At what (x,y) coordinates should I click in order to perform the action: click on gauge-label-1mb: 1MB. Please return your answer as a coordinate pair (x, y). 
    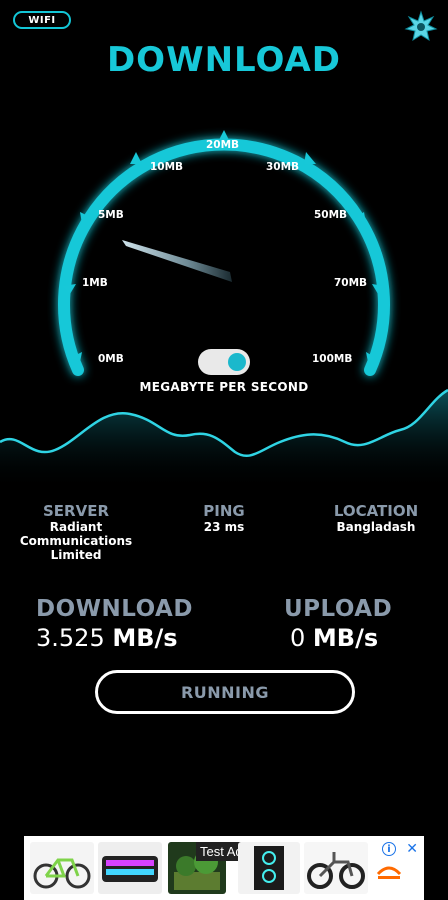
    Looking at the image, I should click on (95, 283).